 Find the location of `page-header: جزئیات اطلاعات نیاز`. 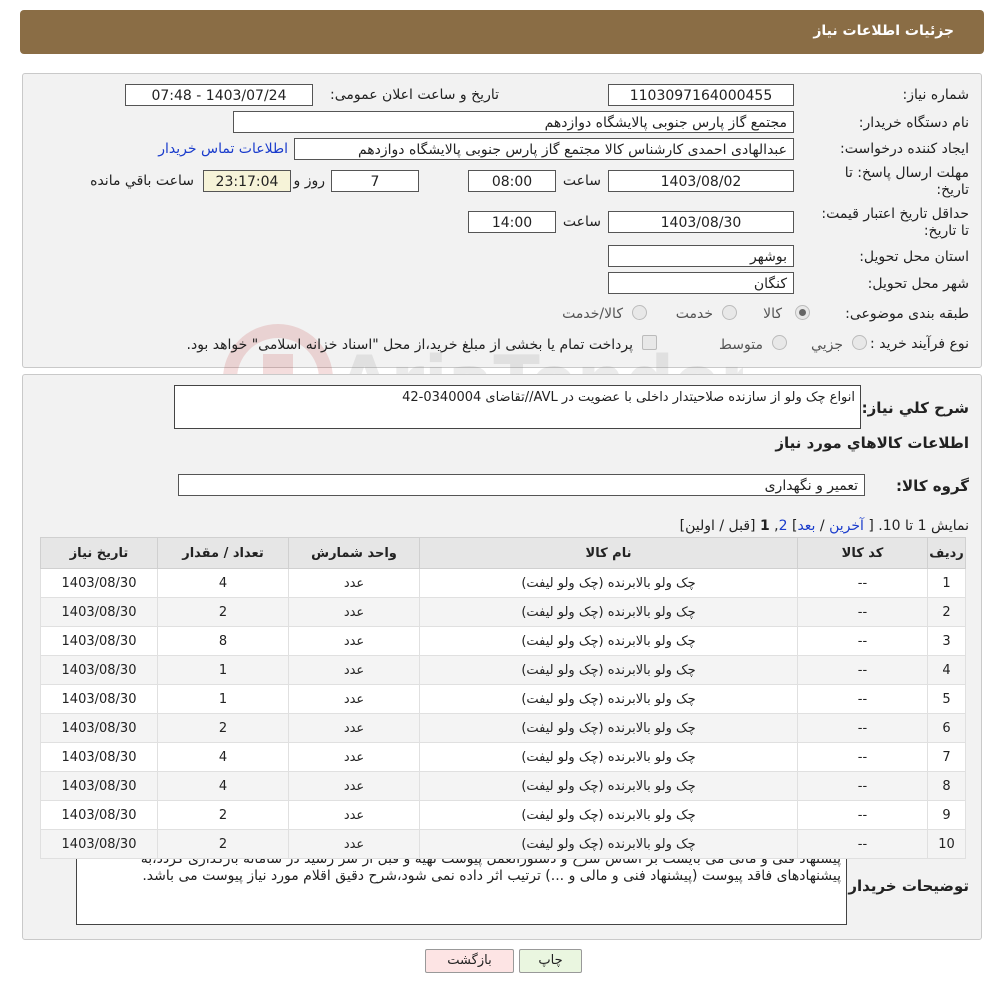

page-header: جزئیات اطلاعات نیاز is located at coordinates (502, 32).